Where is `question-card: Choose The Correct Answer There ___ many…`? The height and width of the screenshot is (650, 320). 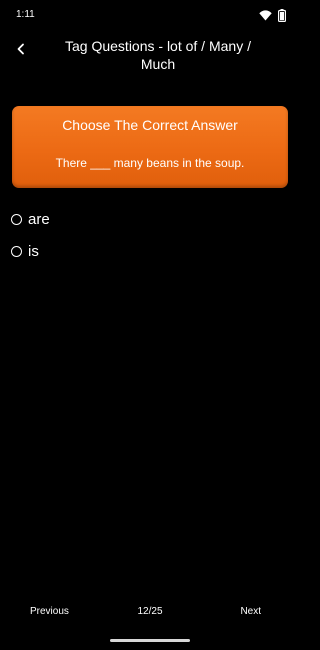
question-card: Choose The Correct Answer There ___ many… is located at coordinates (150, 147).